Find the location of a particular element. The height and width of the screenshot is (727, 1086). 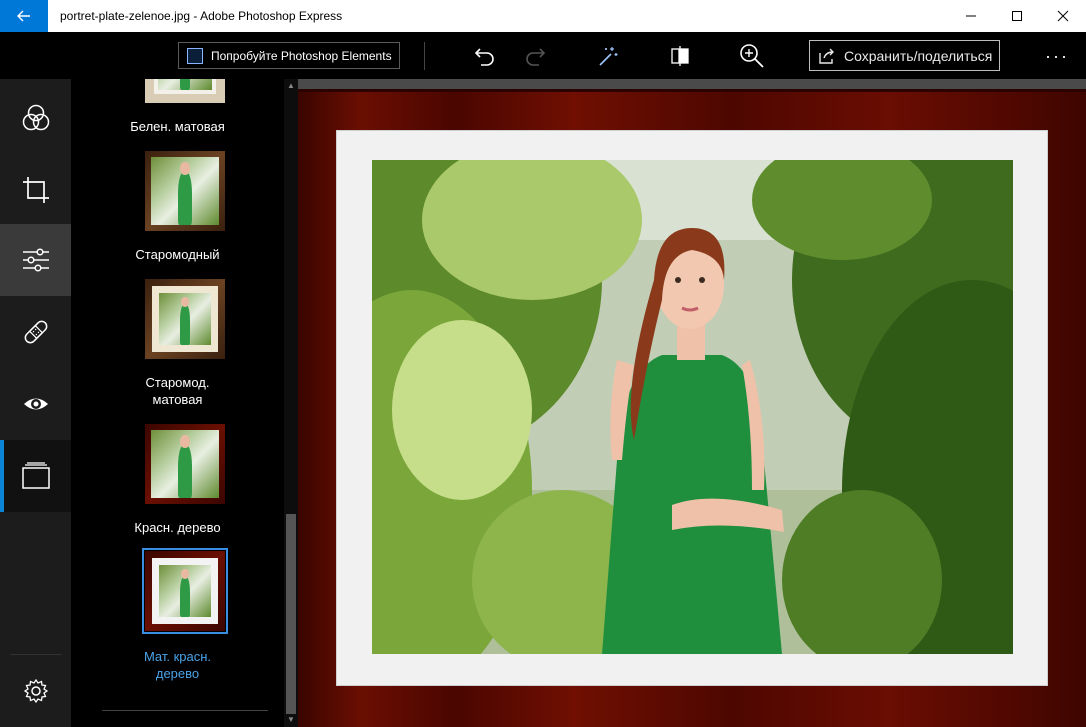

rail-item-adjustments is located at coordinates (35, 260).